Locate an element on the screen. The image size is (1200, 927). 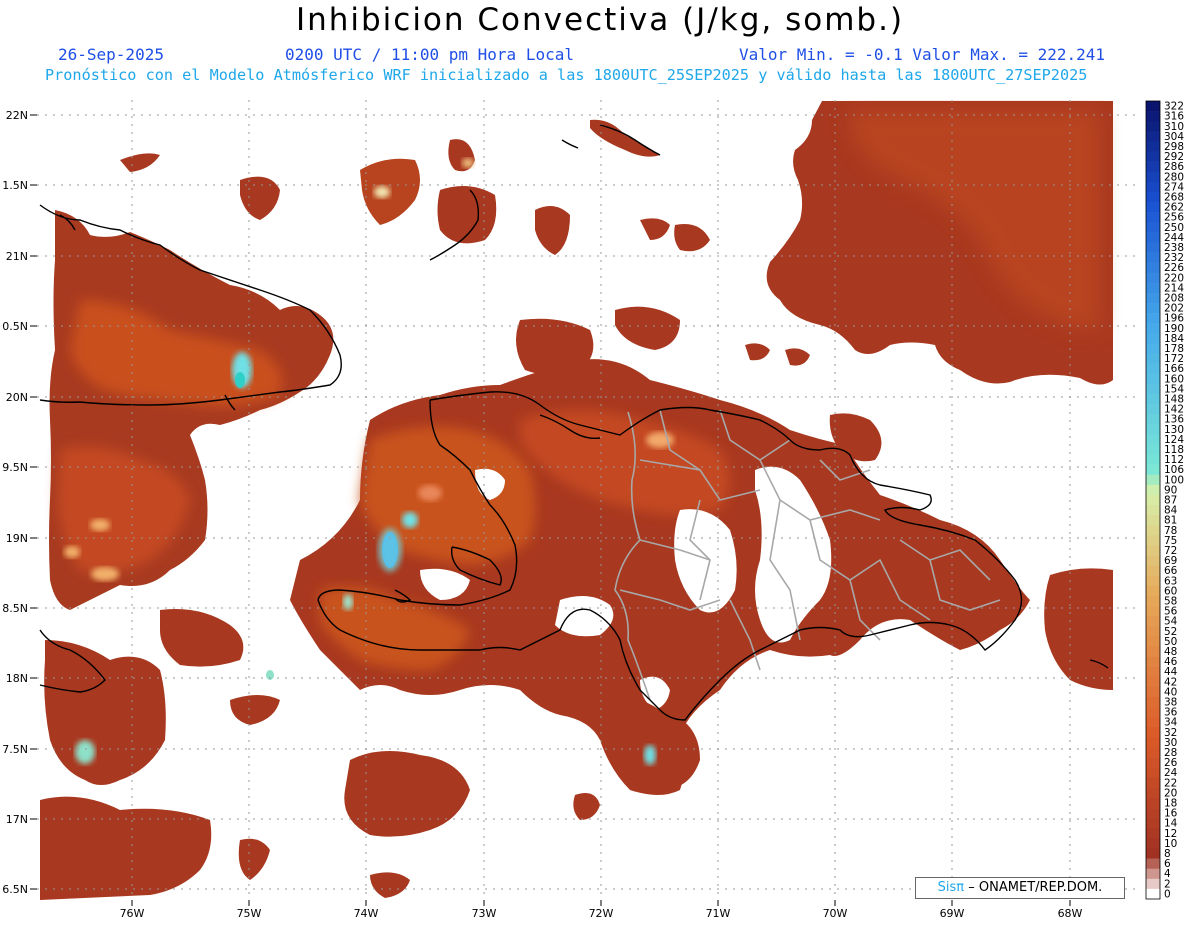
lat-label: 19N is located at coordinates (17, 538).